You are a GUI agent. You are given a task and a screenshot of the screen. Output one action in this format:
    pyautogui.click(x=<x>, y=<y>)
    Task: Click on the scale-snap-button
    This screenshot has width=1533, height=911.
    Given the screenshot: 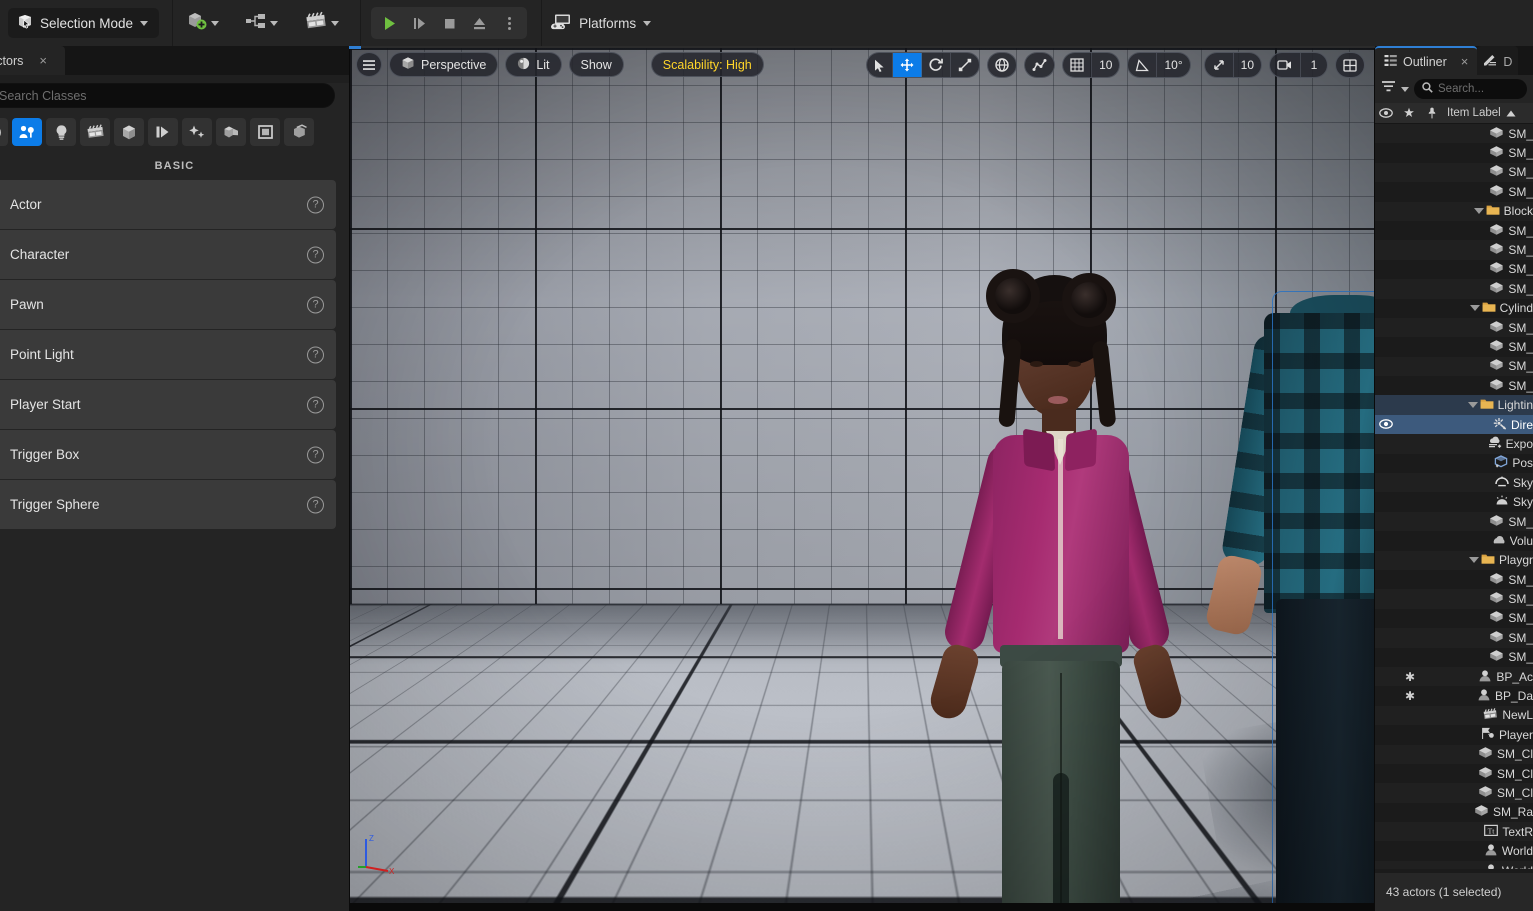 What is the action you would take?
    pyautogui.click(x=1219, y=65)
    